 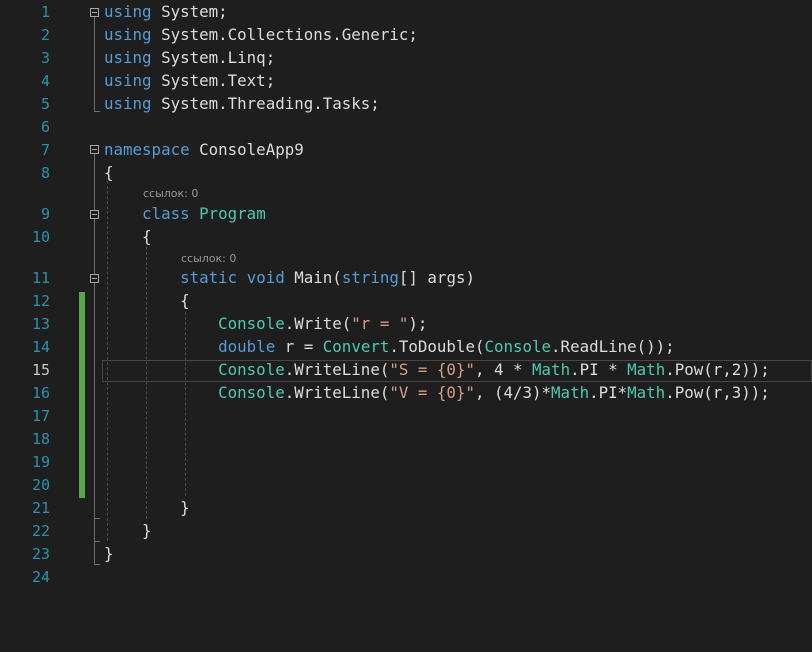 I want to click on code-line: using System.Text;, so click(x=189, y=81).